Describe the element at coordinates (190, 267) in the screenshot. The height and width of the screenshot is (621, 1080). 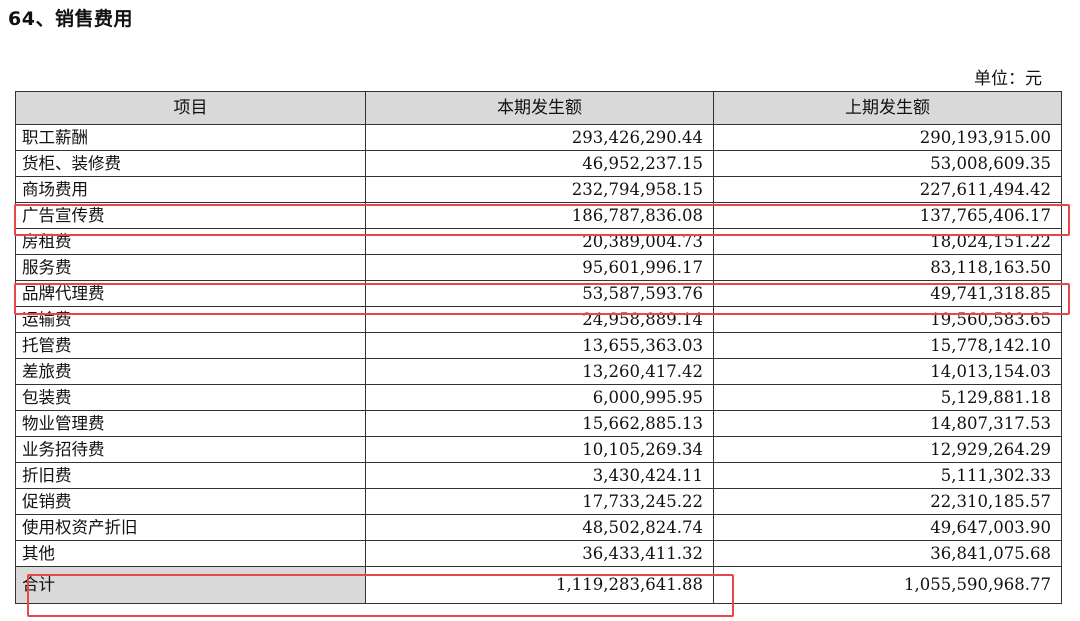
I see `item-name-cell: 服务费` at that location.